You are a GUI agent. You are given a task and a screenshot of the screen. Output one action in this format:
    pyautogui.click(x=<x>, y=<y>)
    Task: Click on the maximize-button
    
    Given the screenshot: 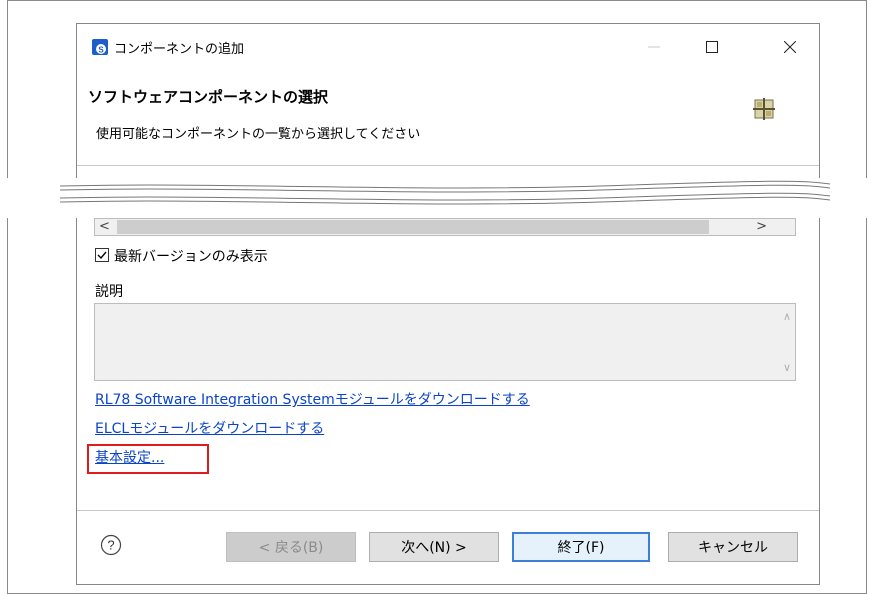 What is the action you would take?
    pyautogui.click(x=712, y=47)
    